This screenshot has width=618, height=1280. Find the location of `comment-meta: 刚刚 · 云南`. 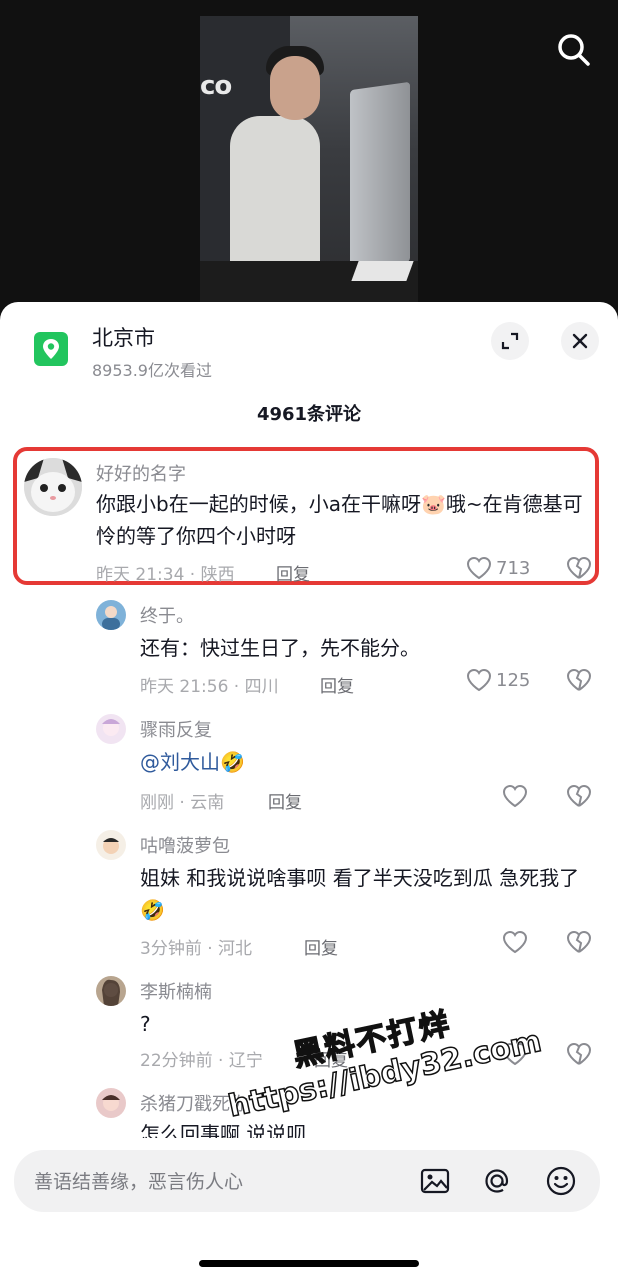

comment-meta: 刚刚 · 云南 is located at coordinates (182, 803).